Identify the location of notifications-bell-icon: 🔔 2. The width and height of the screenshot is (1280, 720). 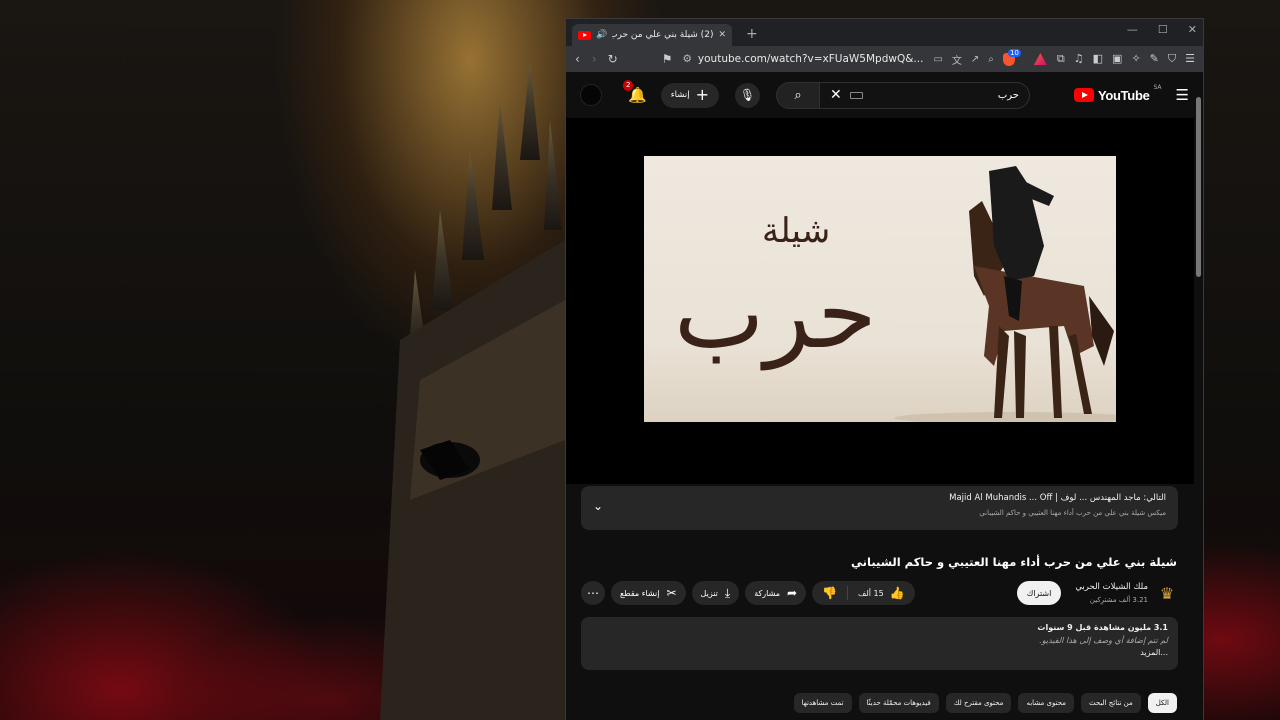
(635, 92).